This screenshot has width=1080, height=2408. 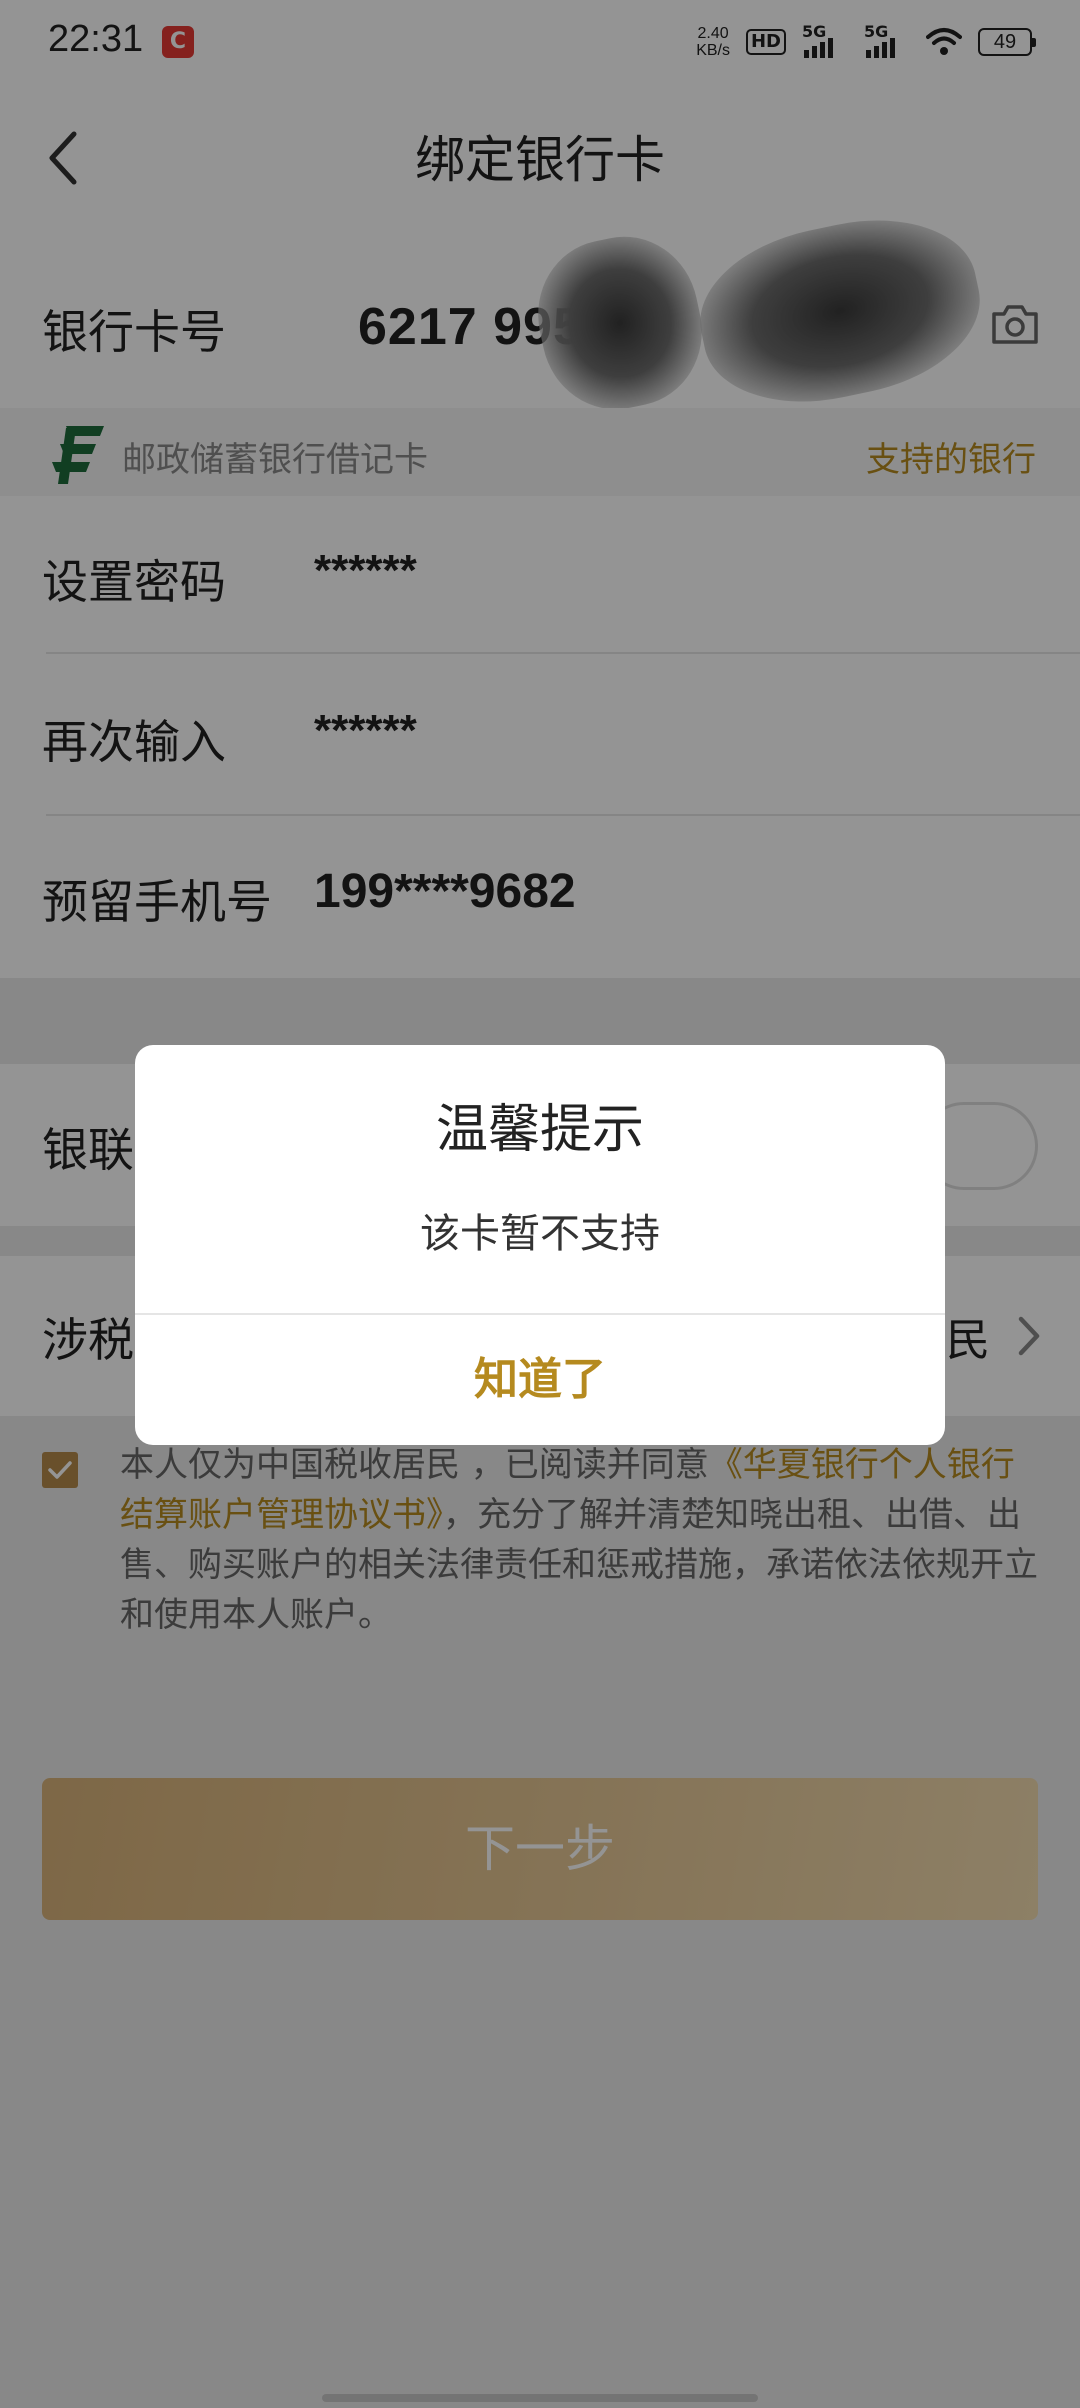 I want to click on dialog-ok-button: 知道了, so click(x=540, y=1380).